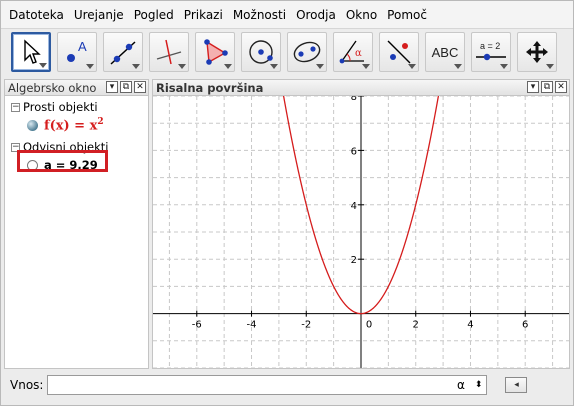  I want to click on symbol-button: α, so click(461, 385).